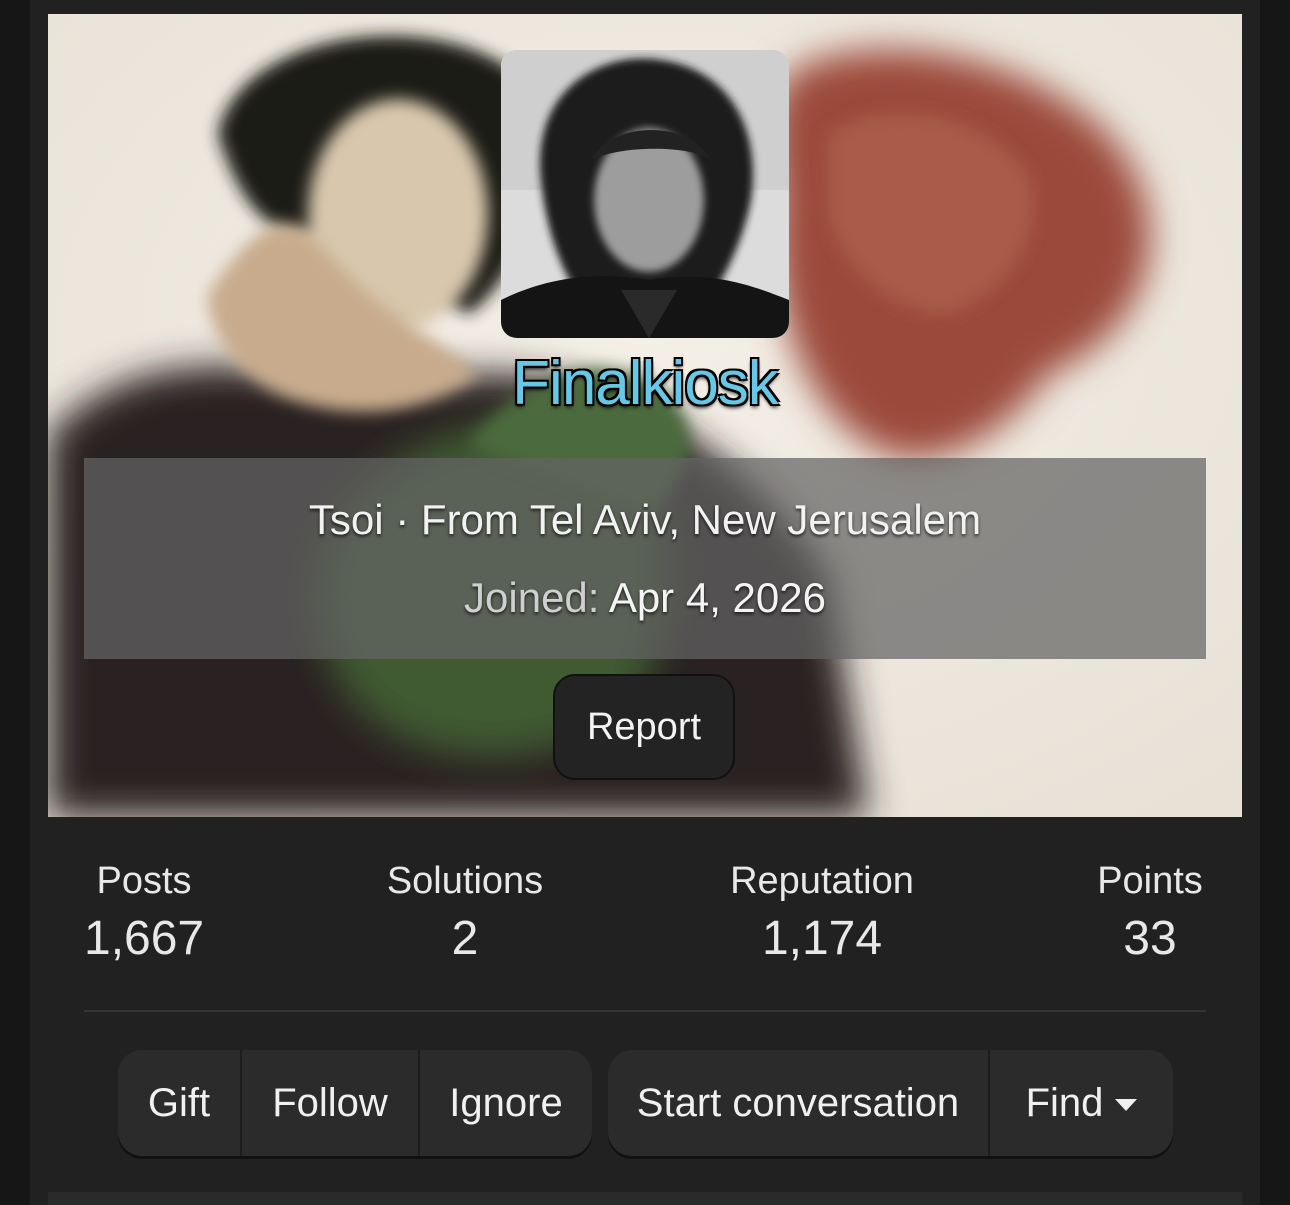 This screenshot has width=1290, height=1205. Describe the element at coordinates (1150, 881) in the screenshot. I see `stat-label: Points` at that location.